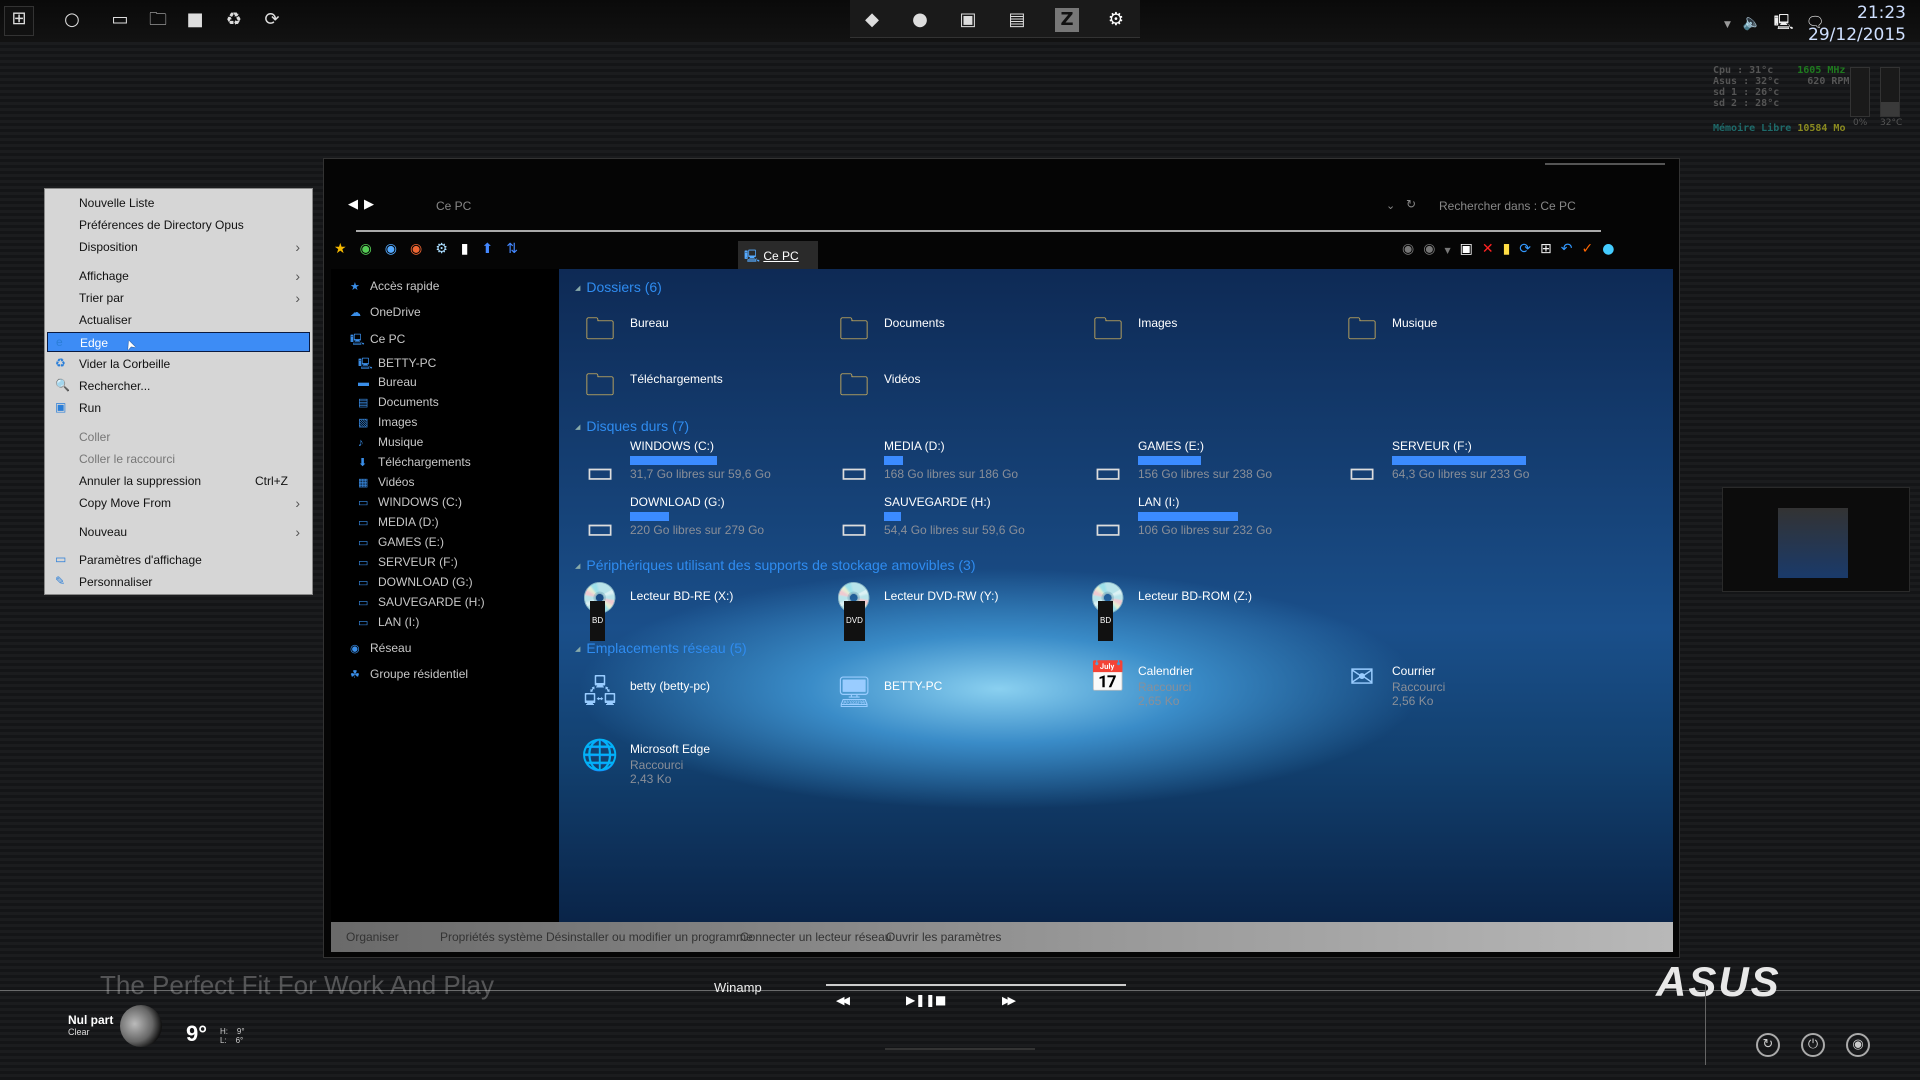 Image resolution: width=1920 pixels, height=1080 pixels. What do you see at coordinates (701, 520) in the screenshot?
I see `drive-item: ▭ DOWNLOAD (G:) 220 Go libres sur 279 Go` at bounding box center [701, 520].